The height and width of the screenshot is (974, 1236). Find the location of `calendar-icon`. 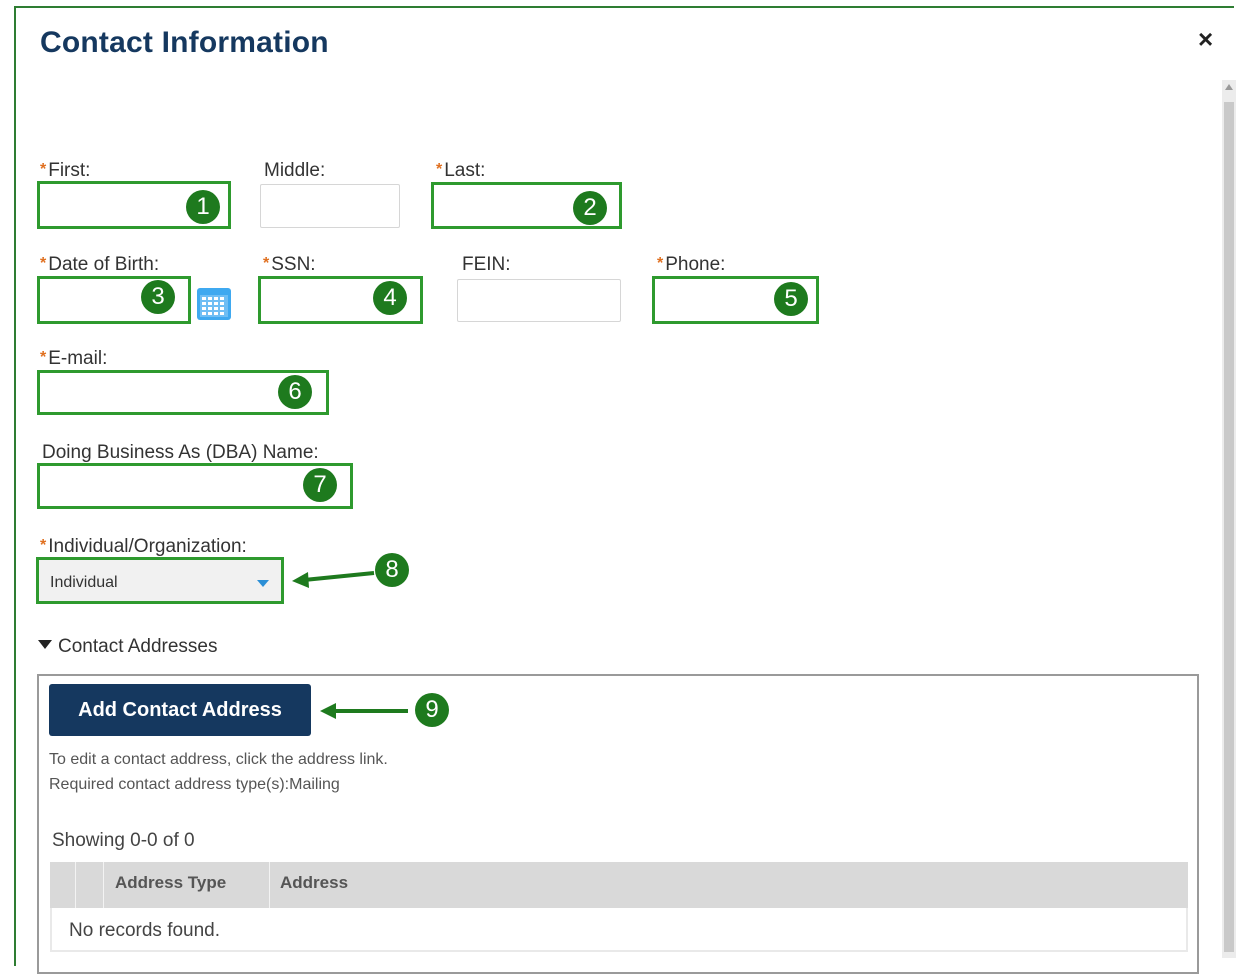

calendar-icon is located at coordinates (214, 304).